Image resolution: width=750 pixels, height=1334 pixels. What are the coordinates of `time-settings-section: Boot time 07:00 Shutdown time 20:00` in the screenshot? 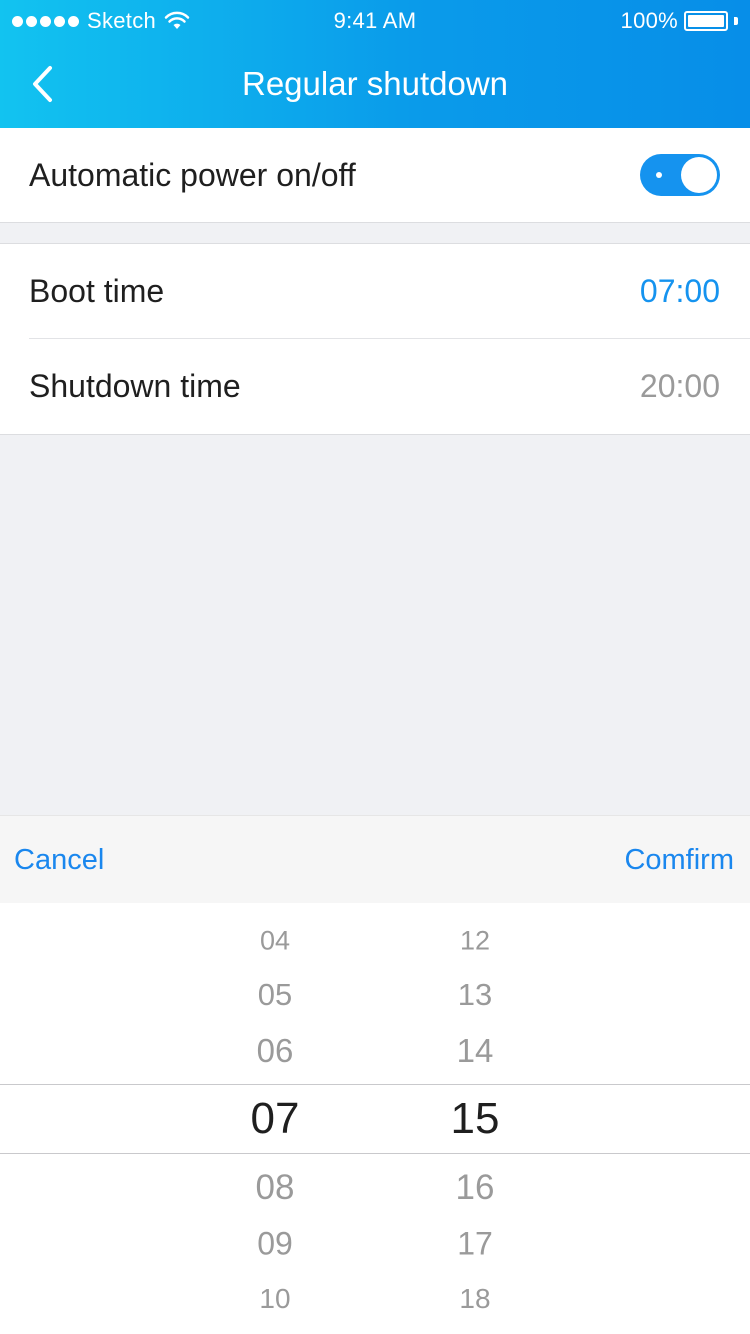 It's located at (375, 339).